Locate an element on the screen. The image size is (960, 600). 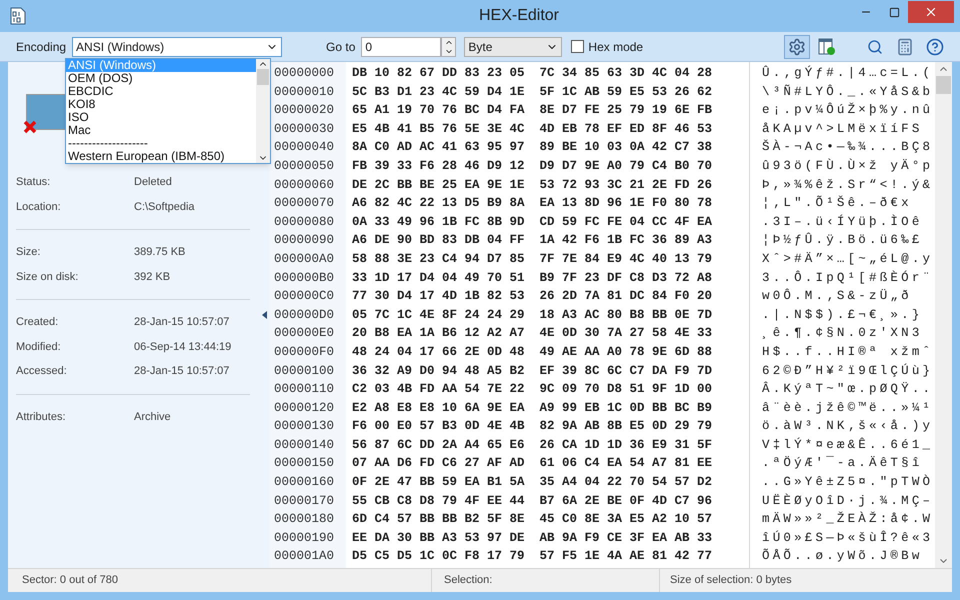
unit-select: Byte is located at coordinates (513, 46).